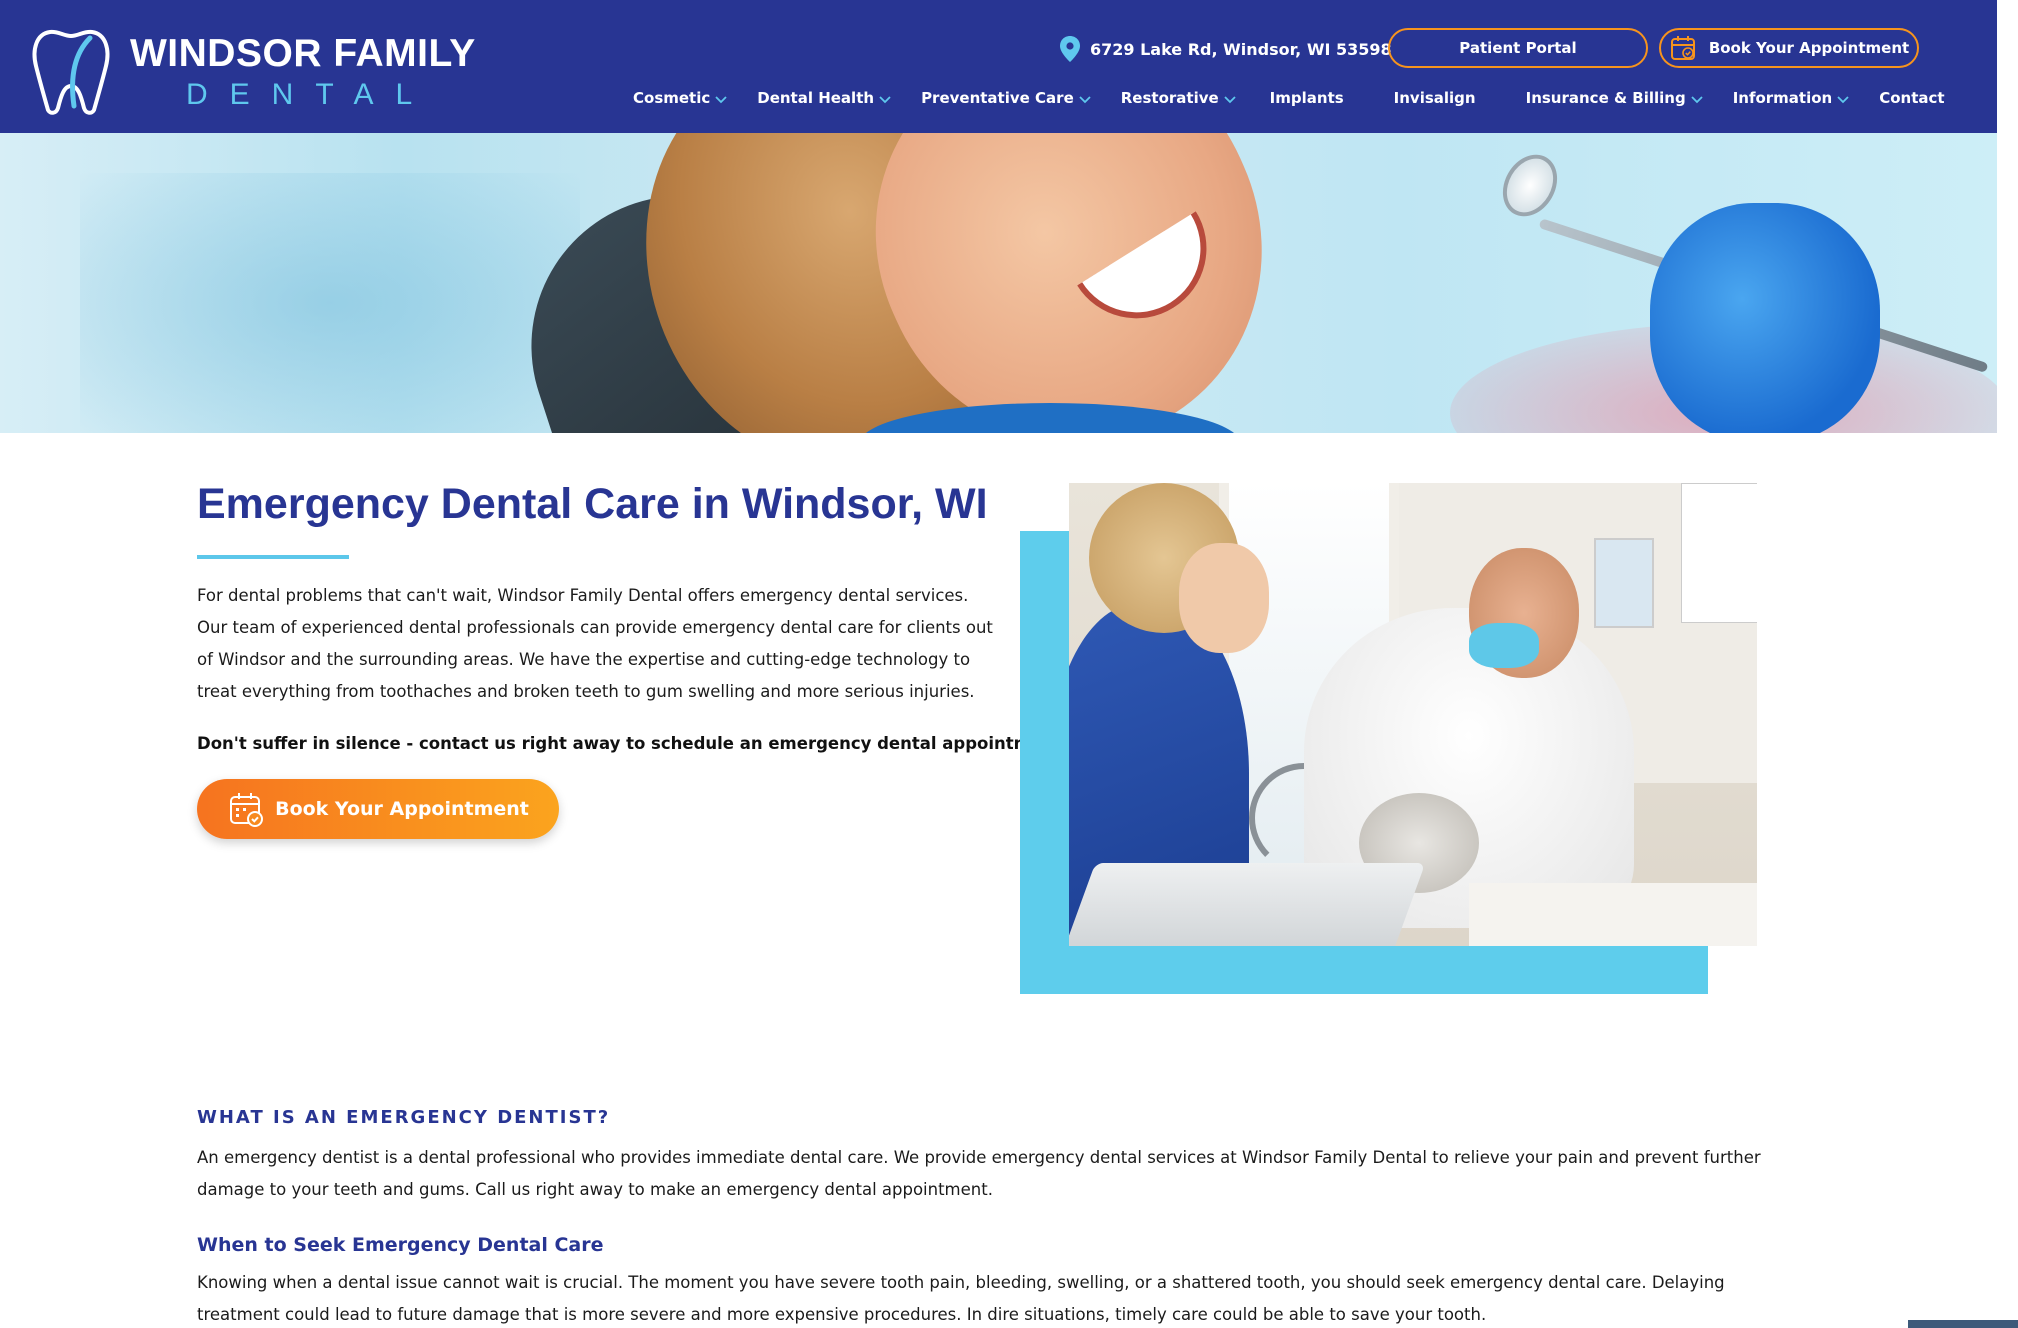 This screenshot has height=1328, width=2018. I want to click on title-underline, so click(273, 557).